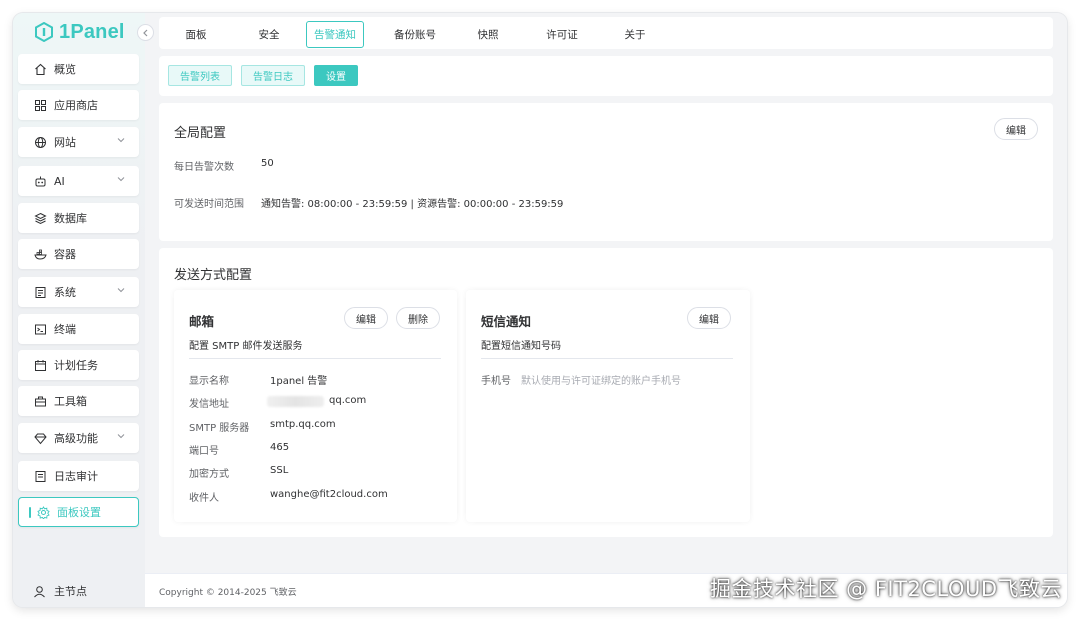 The width and height of the screenshot is (1080, 621). Describe the element at coordinates (273, 75) in the screenshot. I see `alert-log-button: 告警日志` at that location.